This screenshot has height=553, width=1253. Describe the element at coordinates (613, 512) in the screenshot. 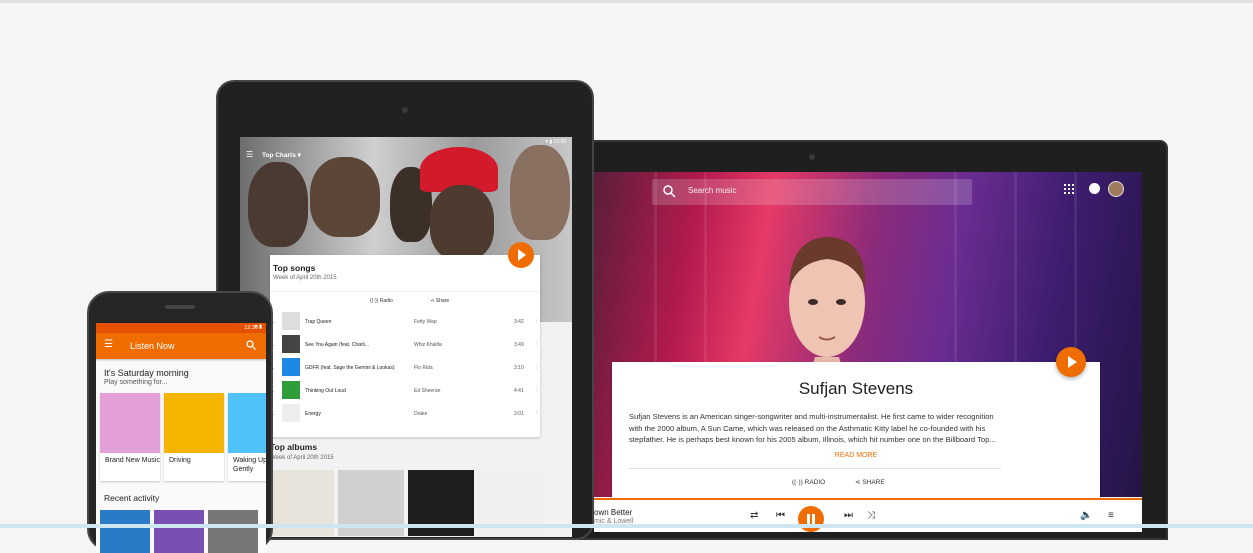

I see `track-title: own Better` at that location.